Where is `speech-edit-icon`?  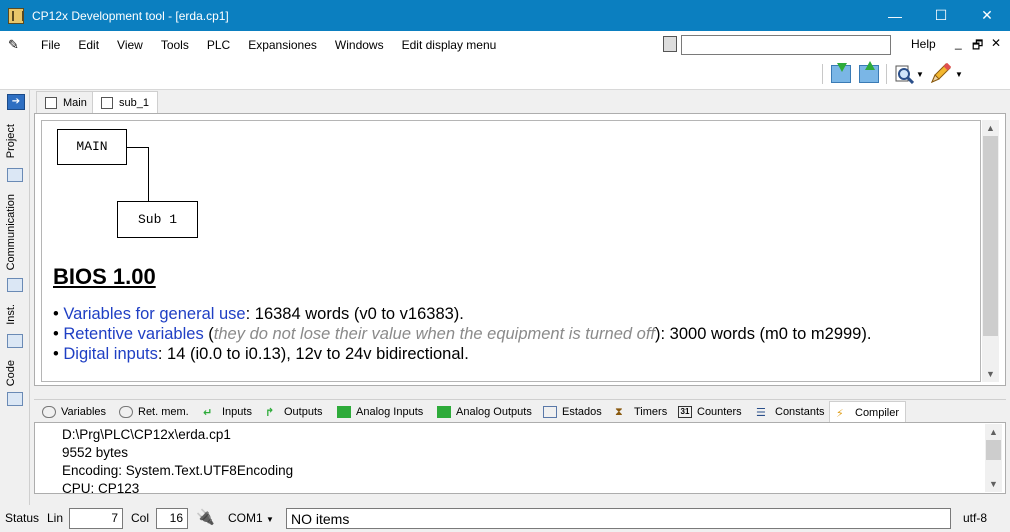
speech-edit-icon is located at coordinates (126, 412).